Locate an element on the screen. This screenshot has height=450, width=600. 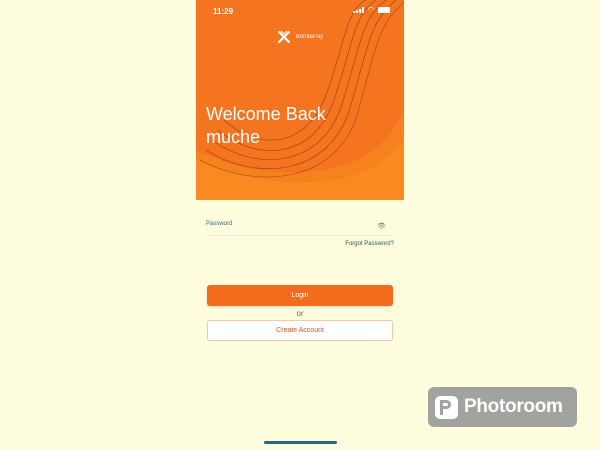
eye-icon: 👁 is located at coordinates (381, 226).